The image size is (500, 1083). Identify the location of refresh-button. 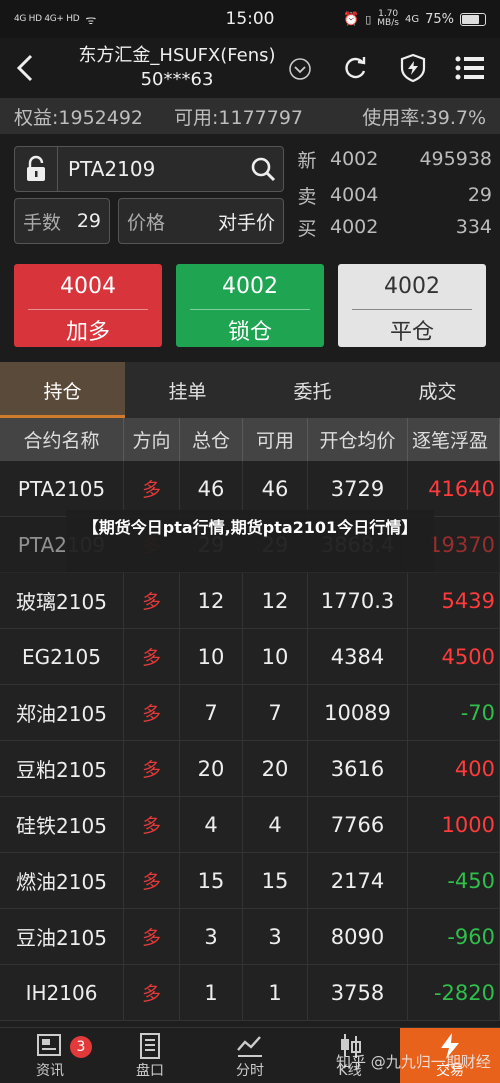
(355, 68).